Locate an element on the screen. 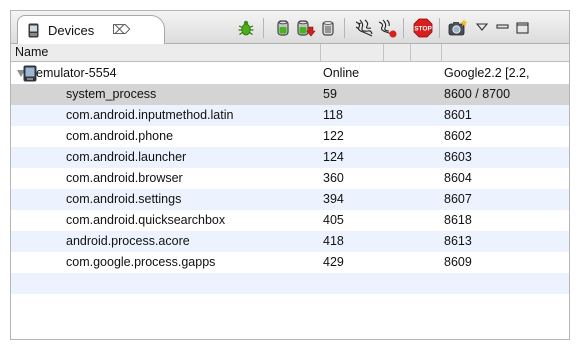  process-pid: 124 is located at coordinates (333, 157).